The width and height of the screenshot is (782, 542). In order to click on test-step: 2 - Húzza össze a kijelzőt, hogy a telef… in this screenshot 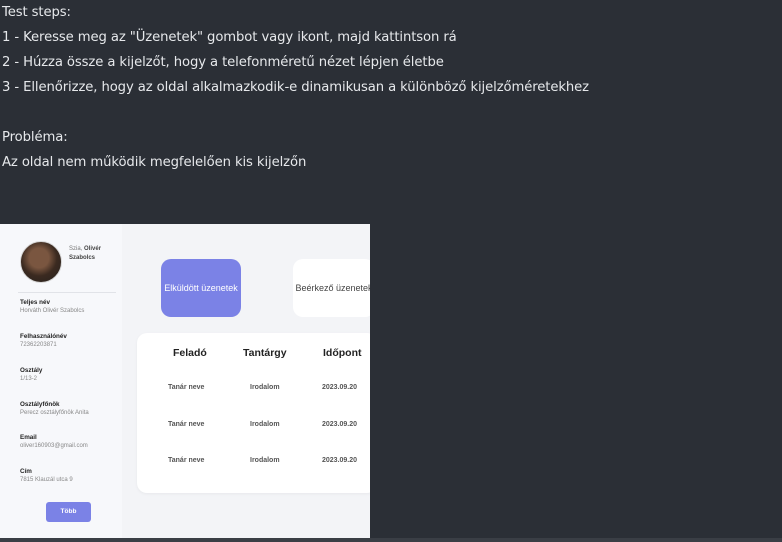, I will do `click(223, 62)`.